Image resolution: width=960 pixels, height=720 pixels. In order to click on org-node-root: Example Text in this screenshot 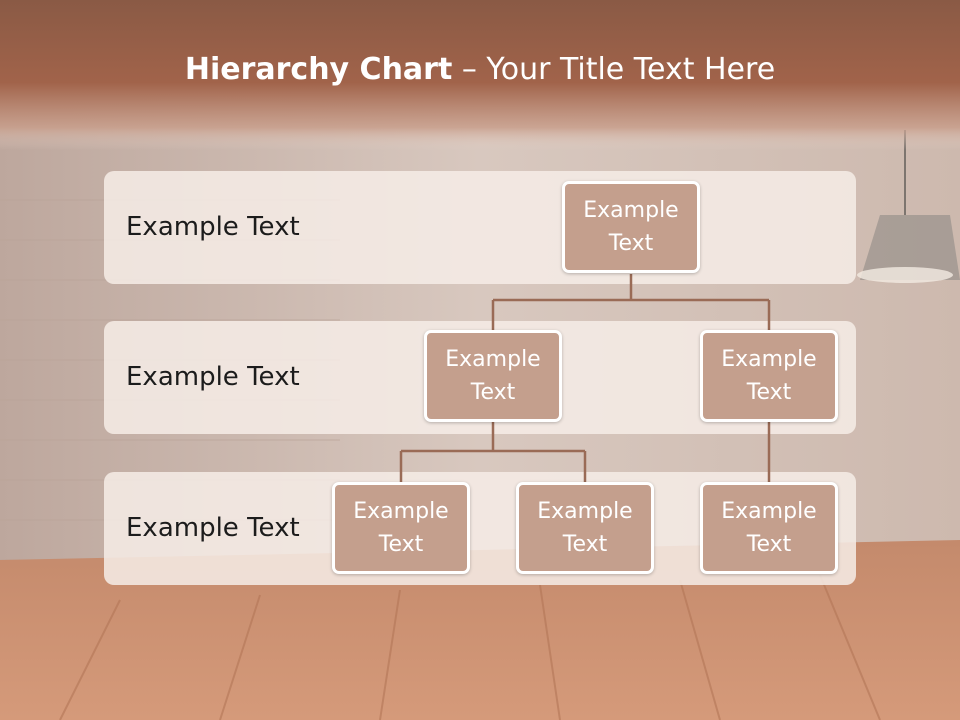, I will do `click(631, 227)`.